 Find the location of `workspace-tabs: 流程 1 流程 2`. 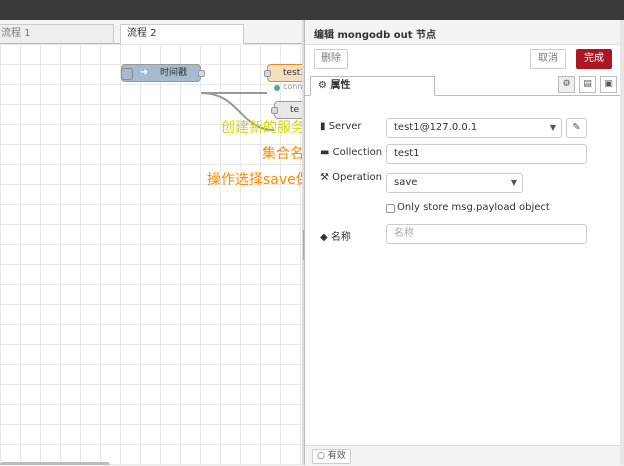

workspace-tabs: 流程 1 流程 2 is located at coordinates (152, 32).